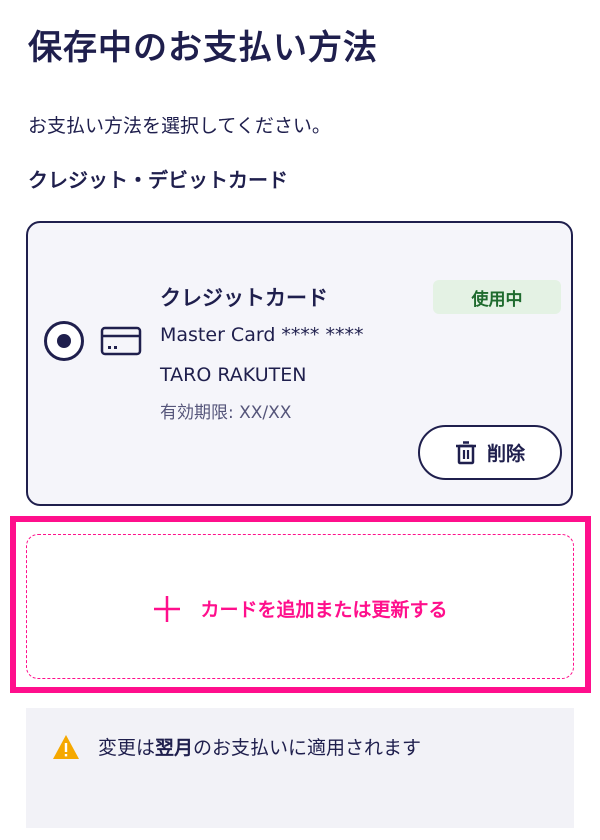  Describe the element at coordinates (203, 48) in the screenshot. I see `page-title: 保存中のお支払い方法` at that location.